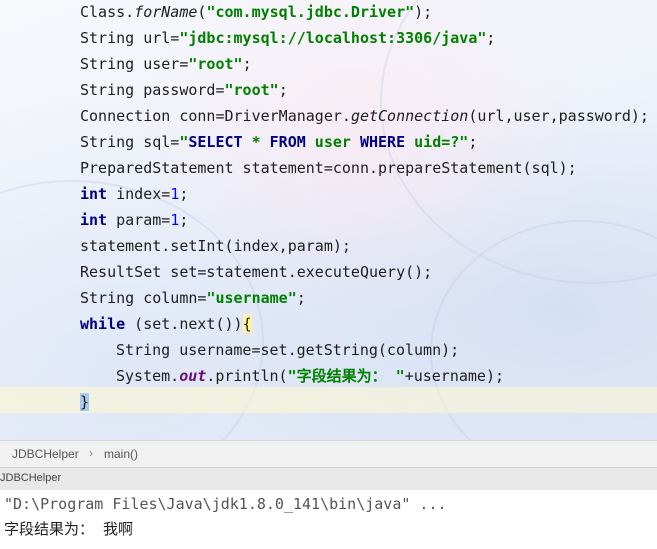  Describe the element at coordinates (558, 116) in the screenshot. I see `code-token: (url,user,password);` at that location.